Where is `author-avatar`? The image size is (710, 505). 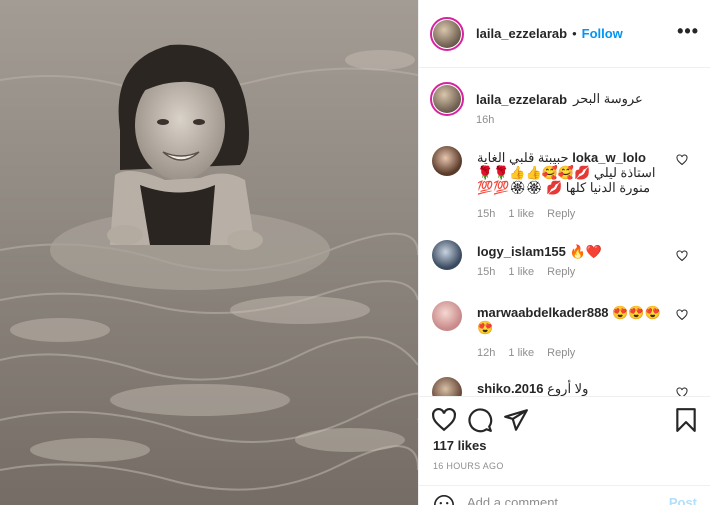
author-avatar is located at coordinates (447, 33).